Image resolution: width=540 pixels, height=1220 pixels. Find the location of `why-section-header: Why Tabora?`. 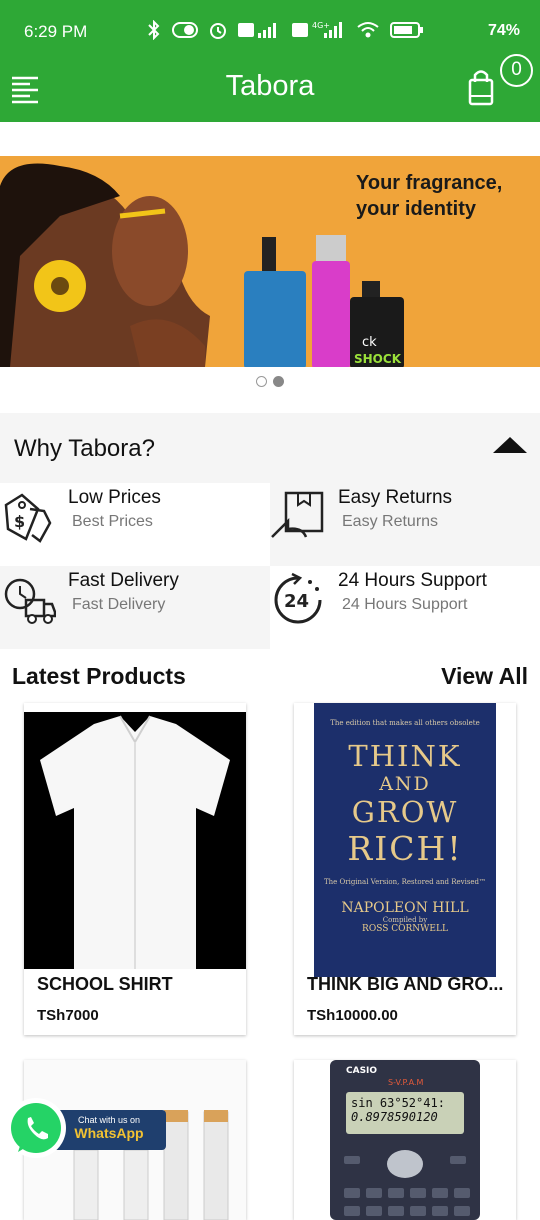

why-section-header: Why Tabora? is located at coordinates (270, 448).